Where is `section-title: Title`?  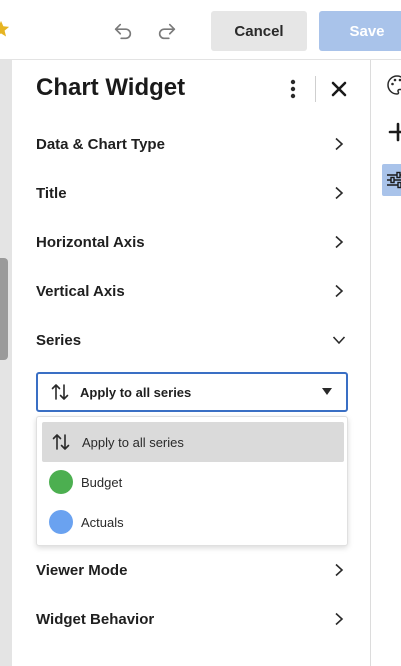 section-title: Title is located at coordinates (191, 193).